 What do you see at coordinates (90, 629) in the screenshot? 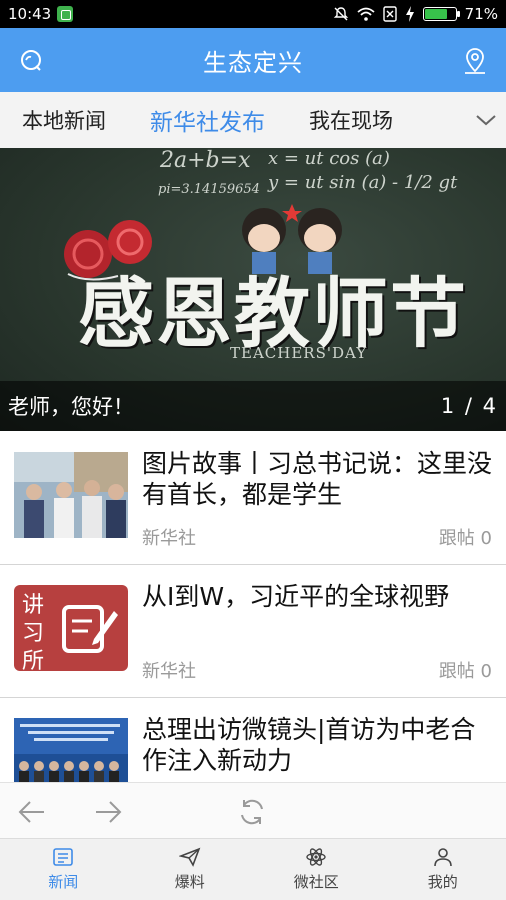
I see `notebook-pen-icon` at bounding box center [90, 629].